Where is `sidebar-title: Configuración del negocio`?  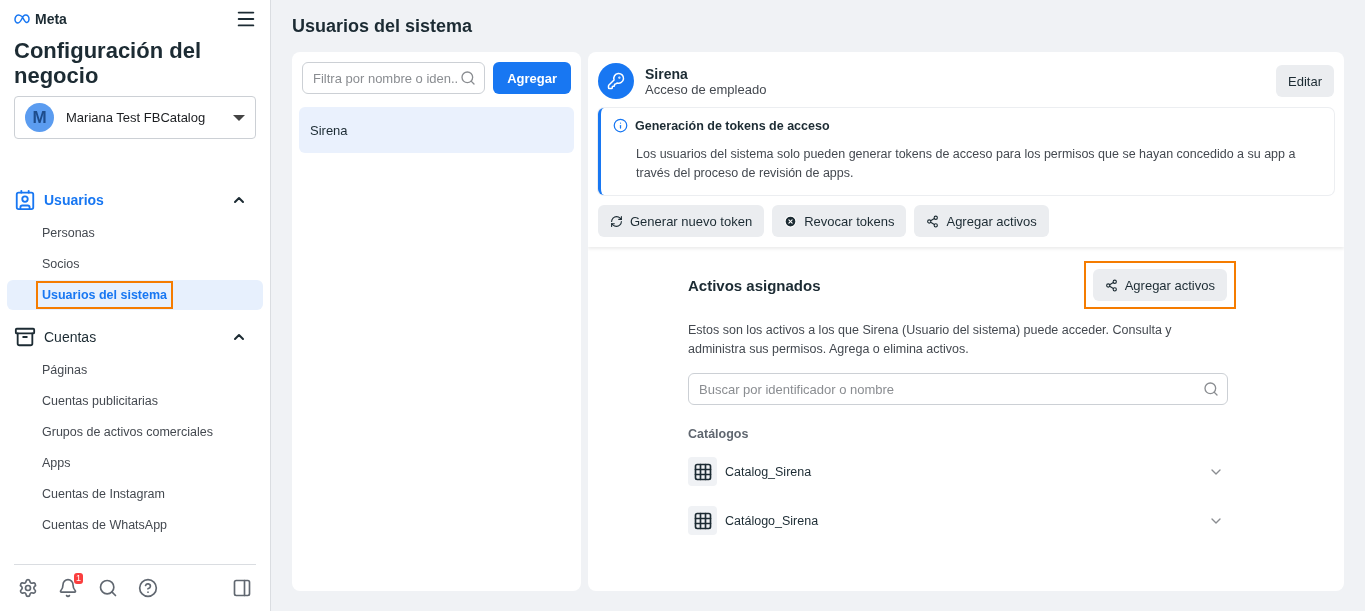
sidebar-title: Configuración del negocio is located at coordinates (108, 63).